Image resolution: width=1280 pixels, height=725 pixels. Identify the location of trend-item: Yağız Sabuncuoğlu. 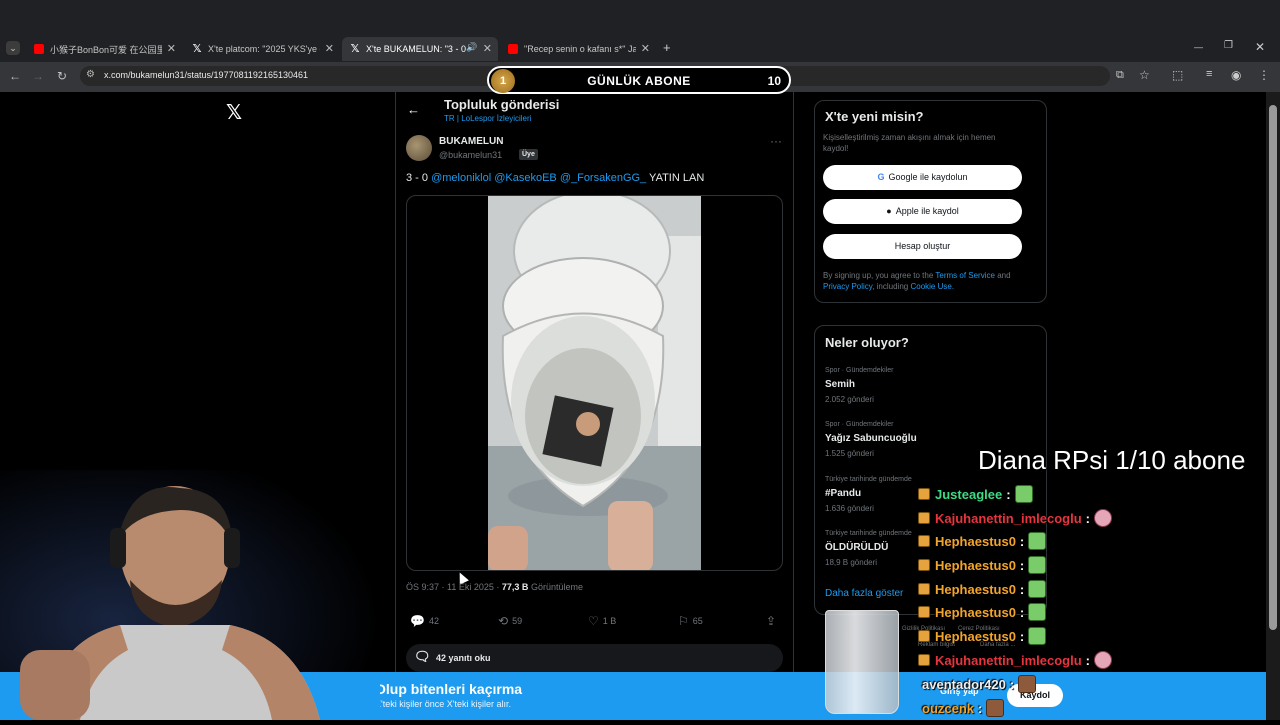
(871, 438).